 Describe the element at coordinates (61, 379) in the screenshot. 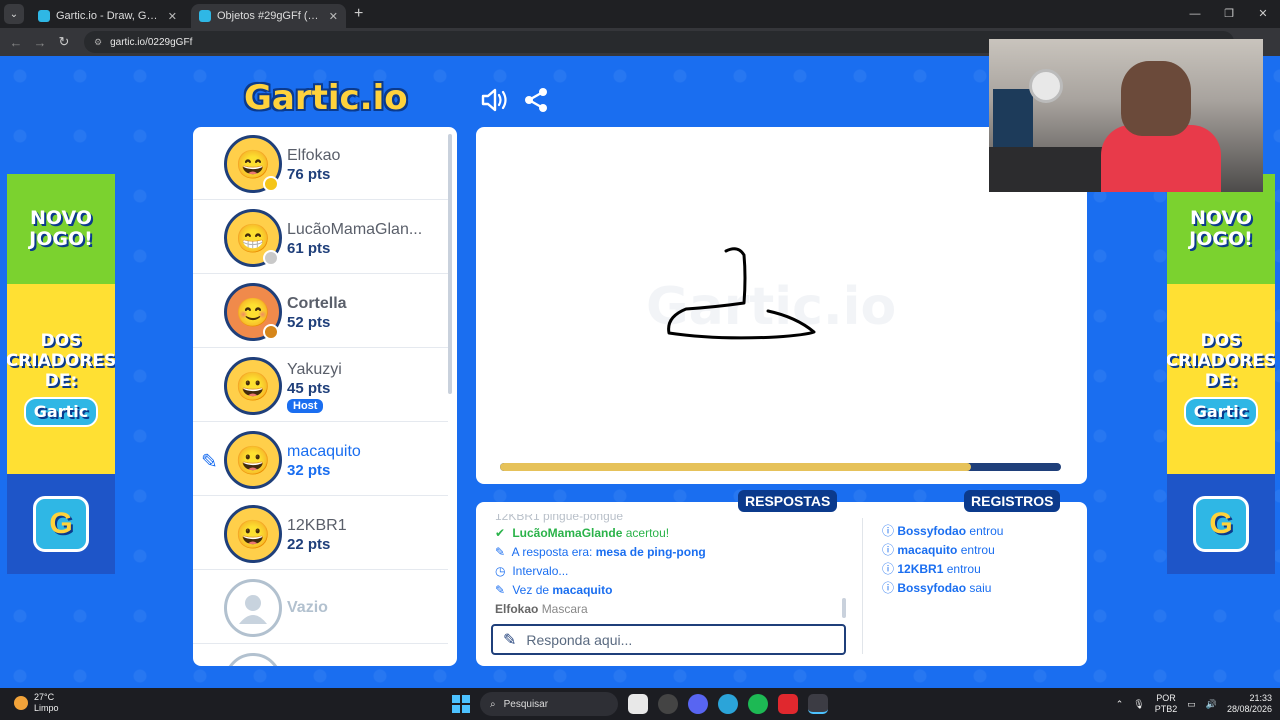

I see `banner-subtitle-block: DOS CRIADORES DE: Gartic` at that location.